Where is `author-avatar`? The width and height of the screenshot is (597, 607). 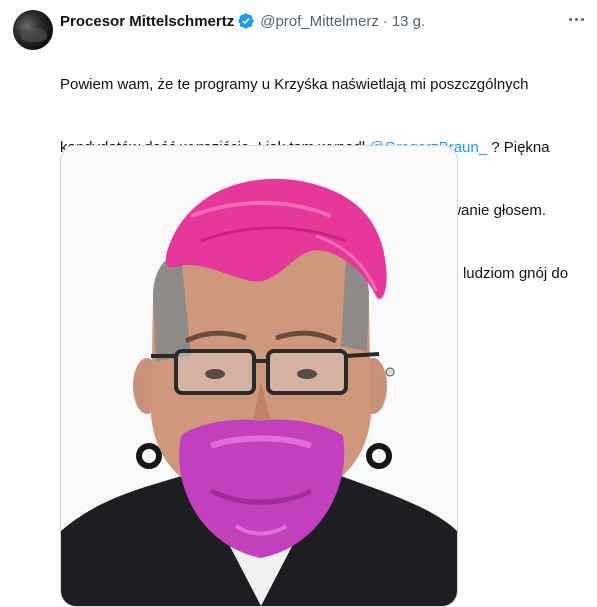 author-avatar is located at coordinates (33, 30).